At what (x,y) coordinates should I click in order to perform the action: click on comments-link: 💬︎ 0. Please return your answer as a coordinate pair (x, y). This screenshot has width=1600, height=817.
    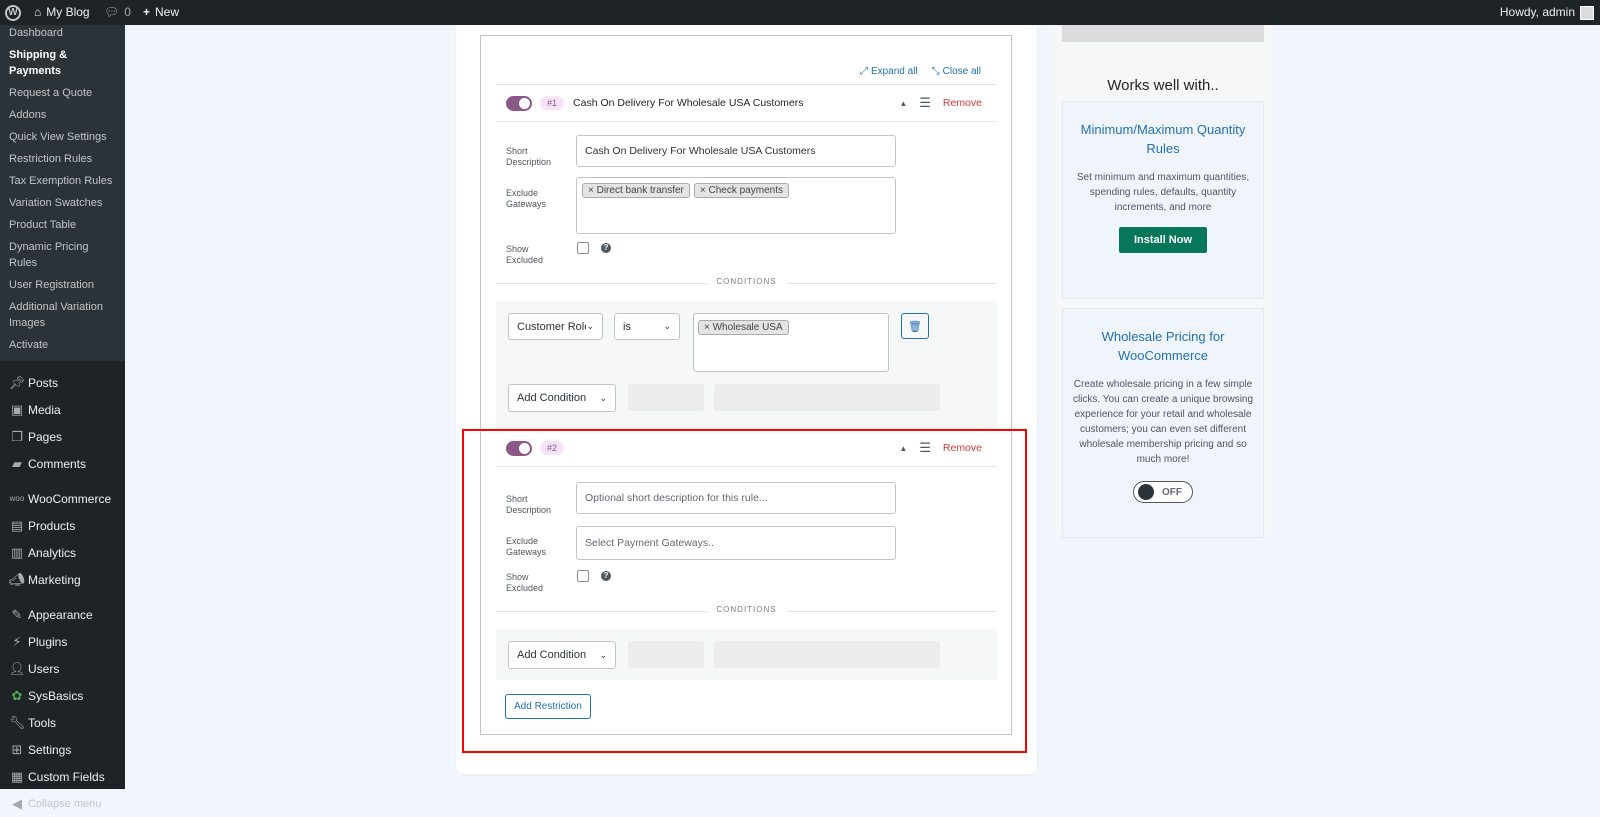
    Looking at the image, I should click on (117, 12).